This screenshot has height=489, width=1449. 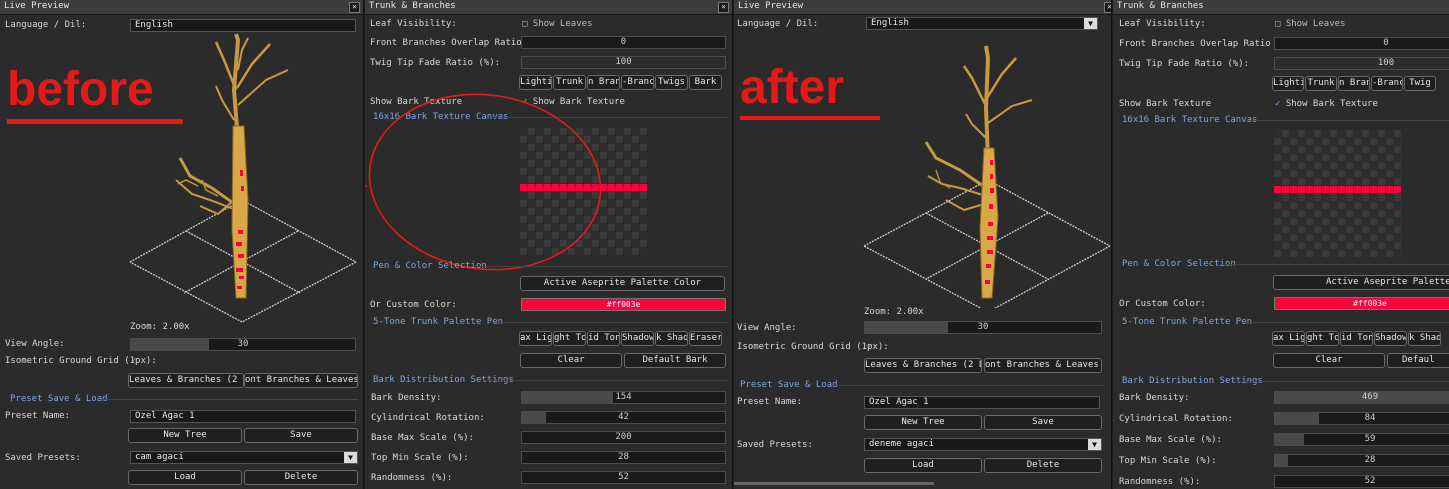 What do you see at coordinates (243, 344) in the screenshot?
I see `view-angle-slider: 30` at bounding box center [243, 344].